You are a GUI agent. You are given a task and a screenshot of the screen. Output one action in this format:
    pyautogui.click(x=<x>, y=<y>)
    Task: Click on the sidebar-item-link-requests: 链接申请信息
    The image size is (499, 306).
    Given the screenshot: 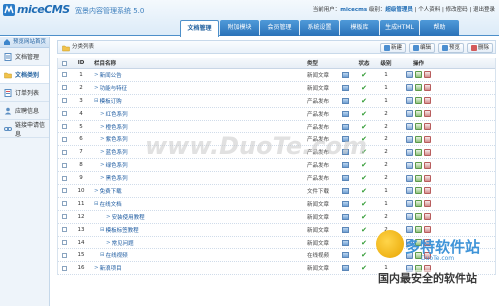 What is the action you would take?
    pyautogui.click(x=24, y=129)
    